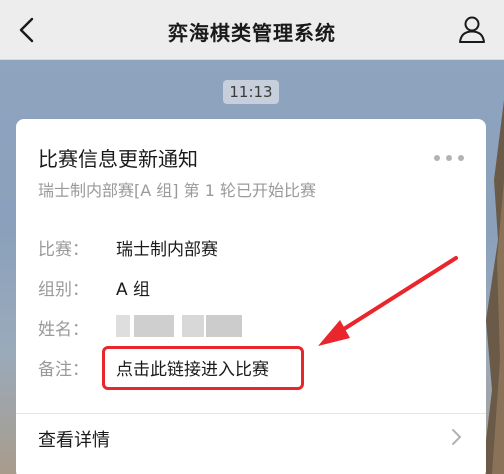 The height and width of the screenshot is (474, 504). I want to click on field-label-note: 备注：, so click(63, 370).